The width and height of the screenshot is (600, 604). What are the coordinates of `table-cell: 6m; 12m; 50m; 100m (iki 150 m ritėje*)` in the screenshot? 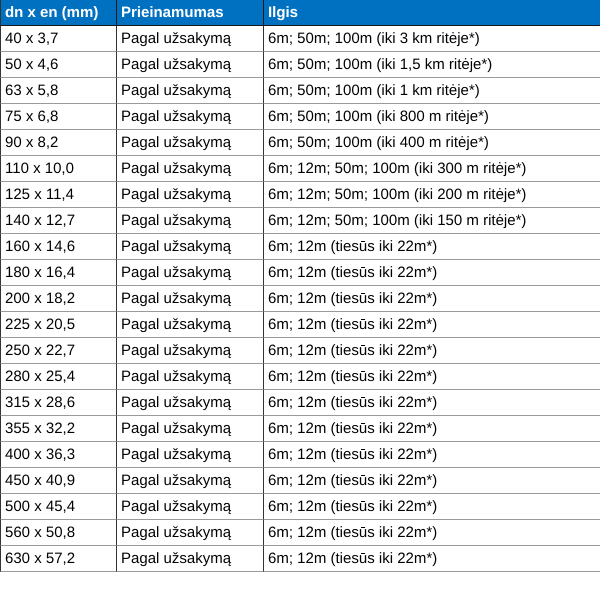 It's located at (432, 221).